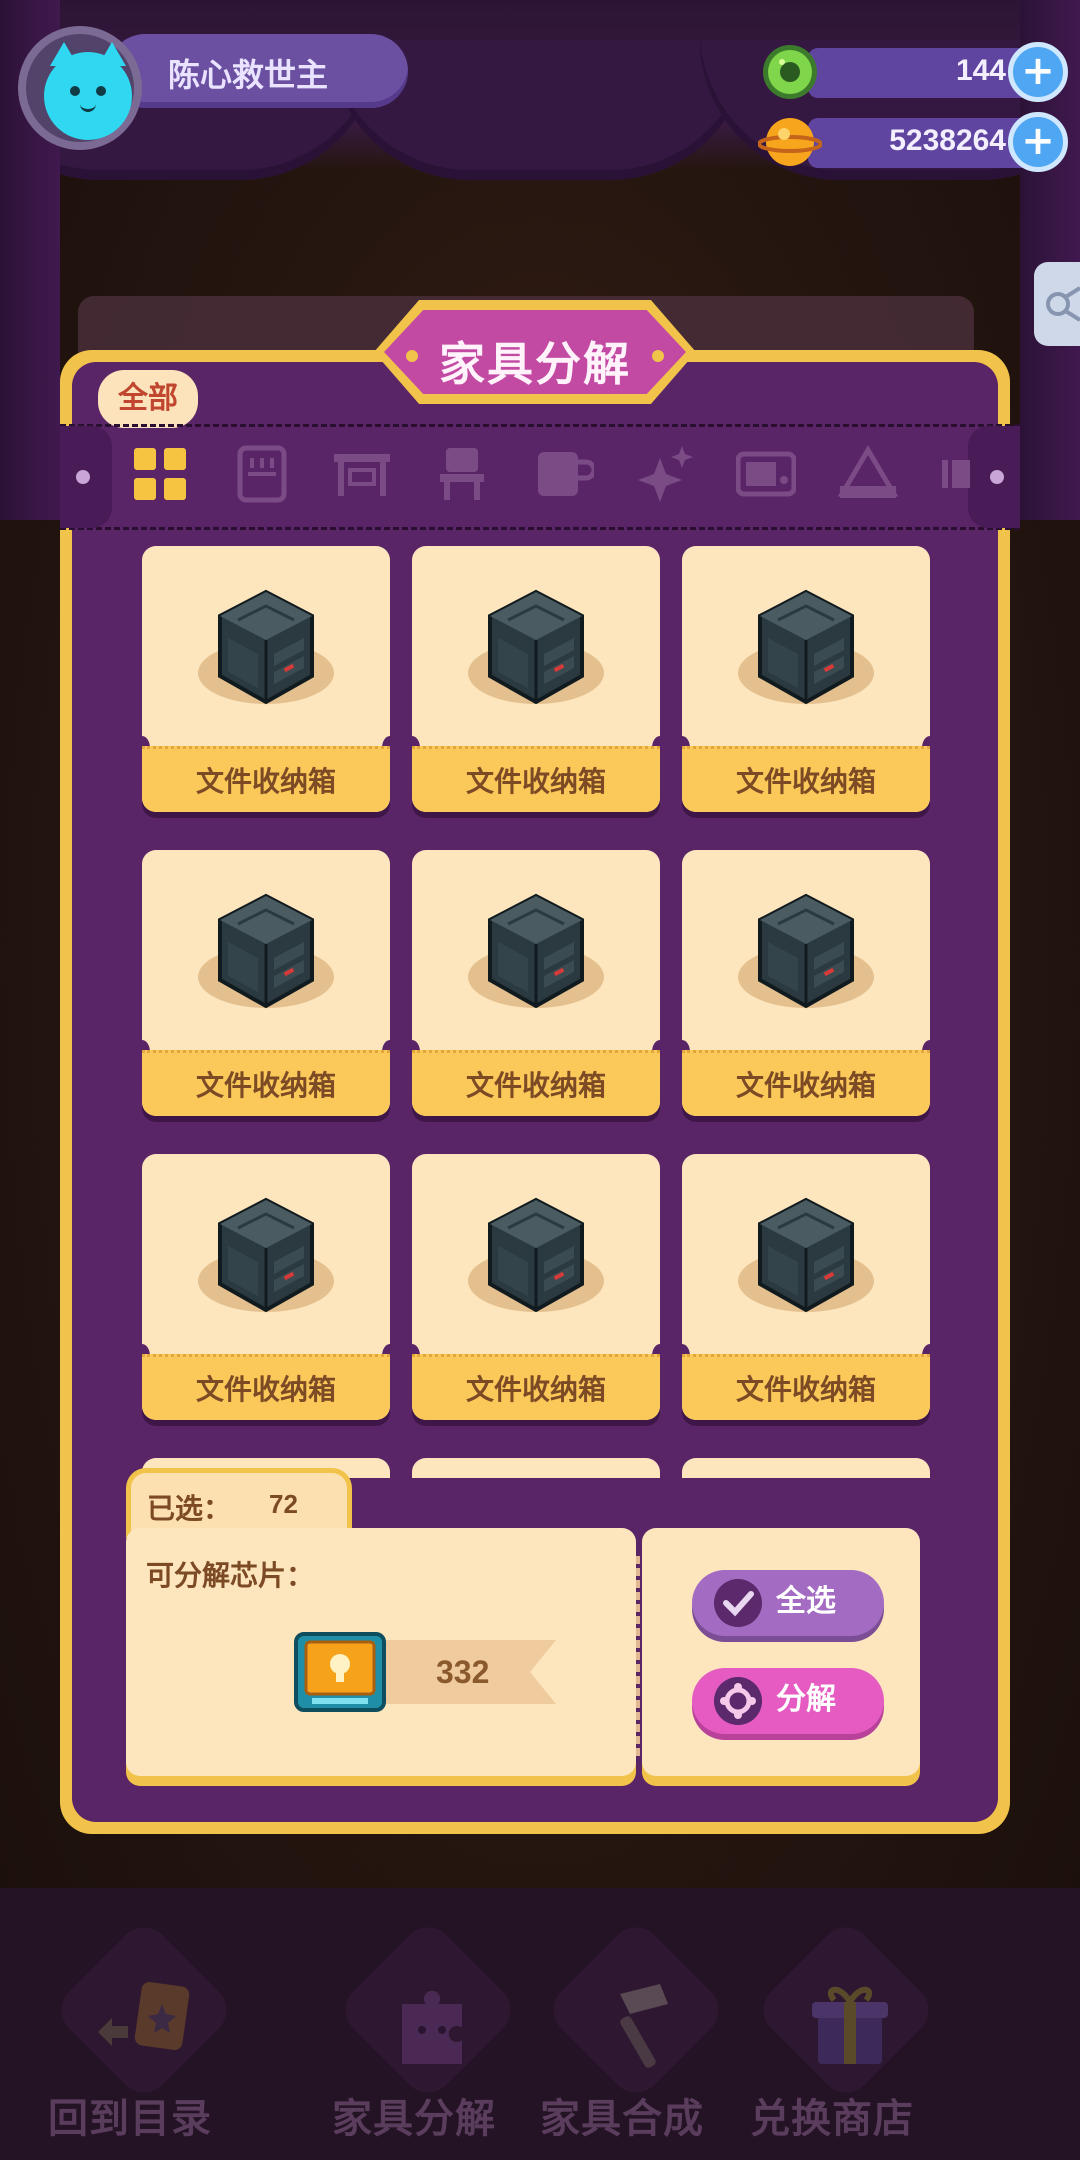 This screenshot has height=2160, width=1080. Describe the element at coordinates (144, 2016) in the screenshot. I see `back-to-catalog-icon` at that location.